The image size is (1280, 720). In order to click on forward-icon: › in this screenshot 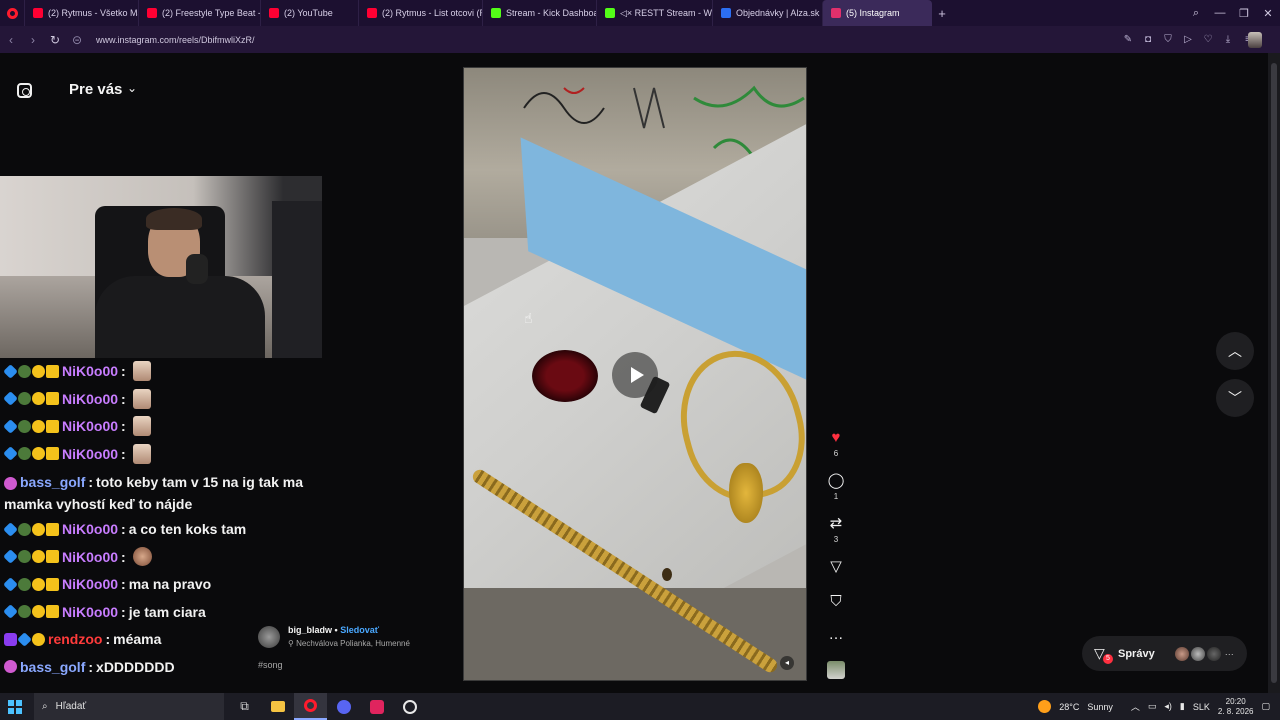, I will do `click(33, 40)`.